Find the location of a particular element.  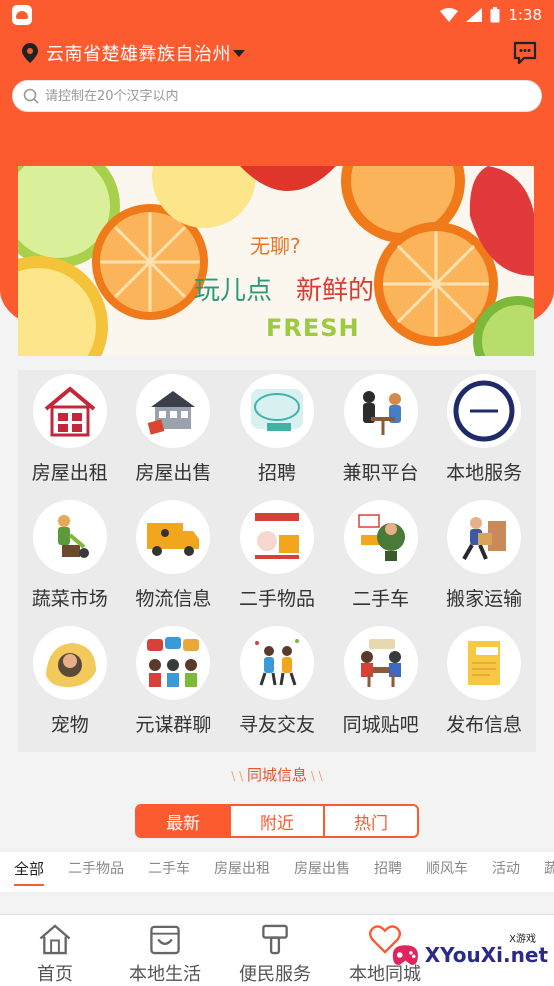

grid-item-house-sale: 房屋出售 is located at coordinates (174, 437).